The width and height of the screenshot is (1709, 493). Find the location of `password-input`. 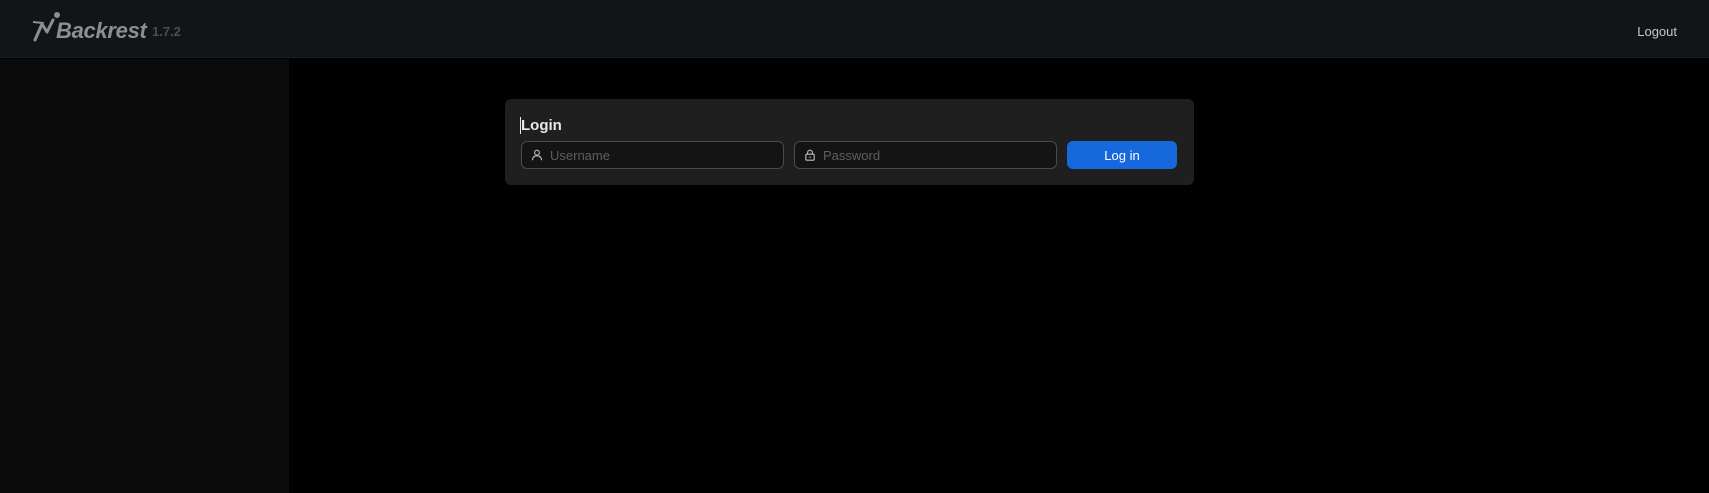

password-input is located at coordinates (939, 155).